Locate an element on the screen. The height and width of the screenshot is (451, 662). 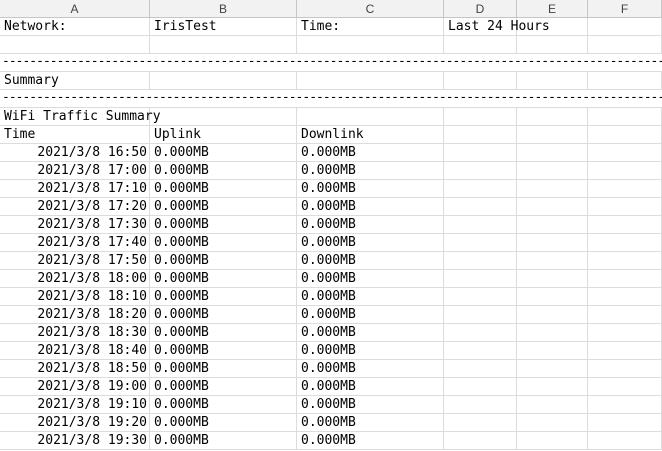
downlink-header-cell: Downlink is located at coordinates (370, 134).